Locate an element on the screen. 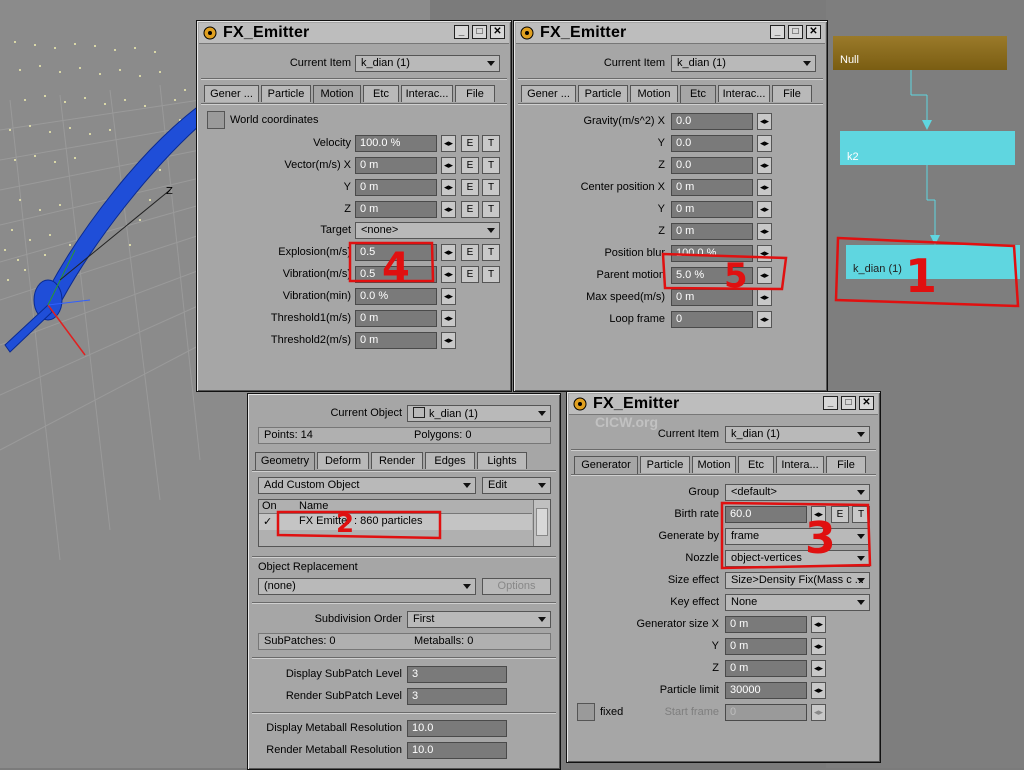 The width and height of the screenshot is (1024, 770). gravity-y-field: 0.0 is located at coordinates (712, 143).